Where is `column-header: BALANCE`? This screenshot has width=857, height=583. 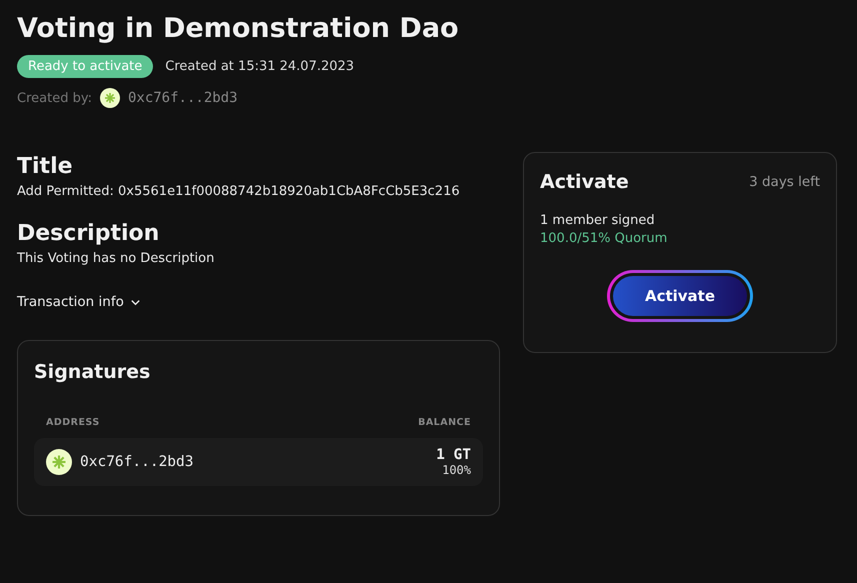 column-header: BALANCE is located at coordinates (444, 422).